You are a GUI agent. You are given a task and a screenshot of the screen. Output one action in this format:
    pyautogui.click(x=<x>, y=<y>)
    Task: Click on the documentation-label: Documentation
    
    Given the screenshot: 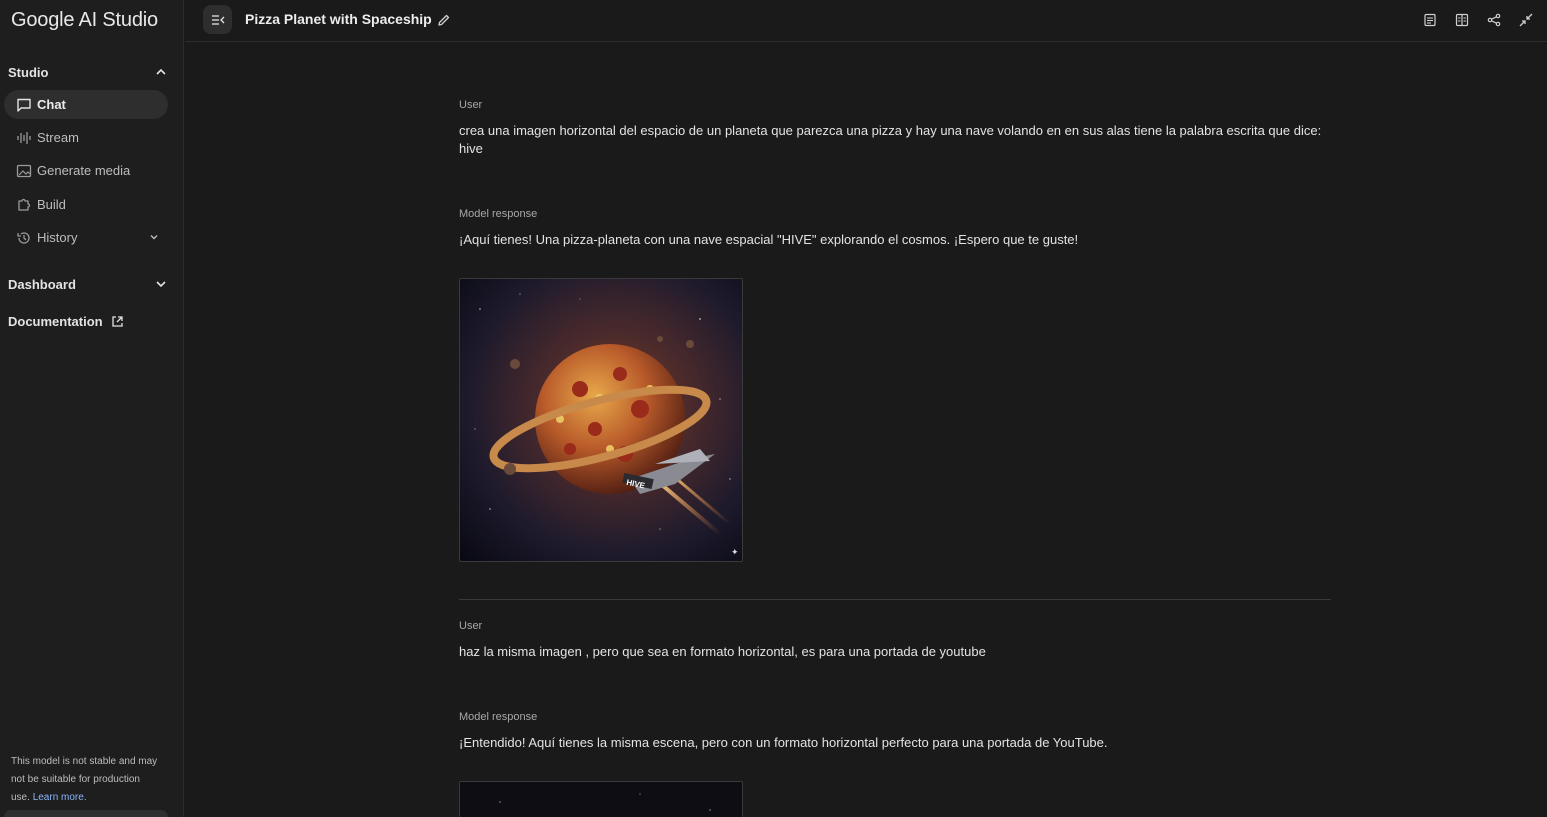 What is the action you would take?
    pyautogui.click(x=55, y=321)
    